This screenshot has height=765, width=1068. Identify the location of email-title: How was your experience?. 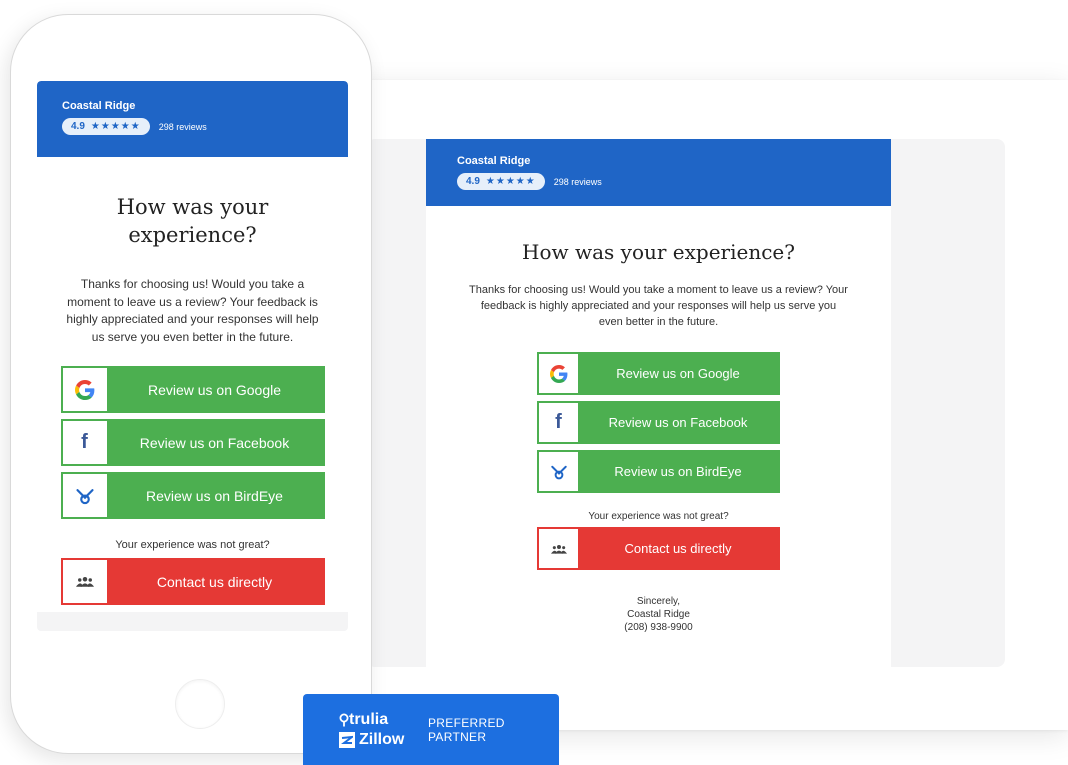
(658, 252).